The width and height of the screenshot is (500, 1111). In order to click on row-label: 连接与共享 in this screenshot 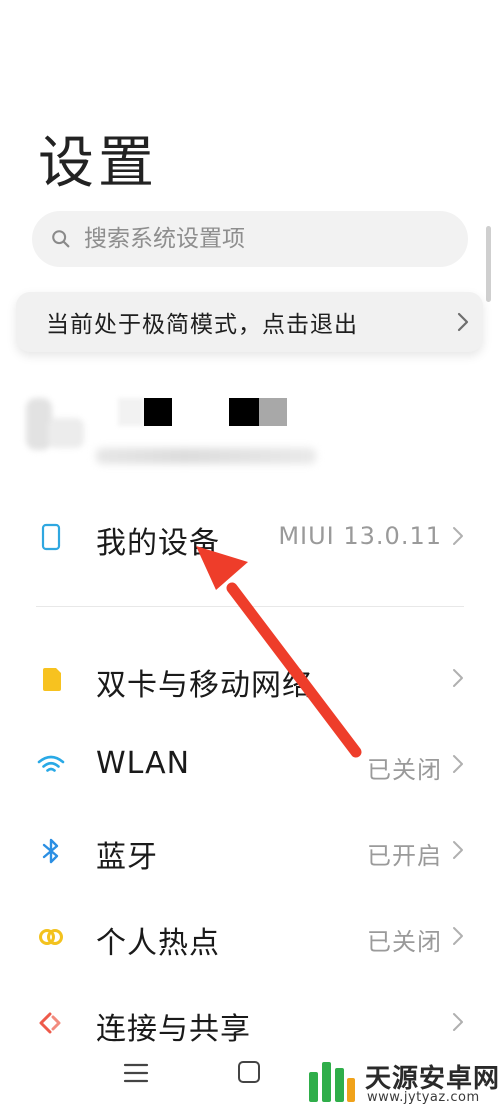, I will do `click(173, 1029)`.